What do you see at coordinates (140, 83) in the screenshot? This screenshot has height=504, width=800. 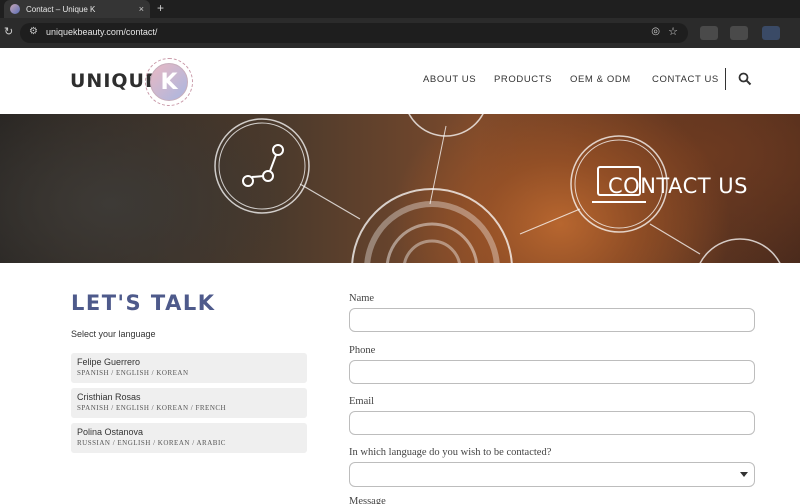 I see `site-logo: UNIQUE K` at bounding box center [140, 83].